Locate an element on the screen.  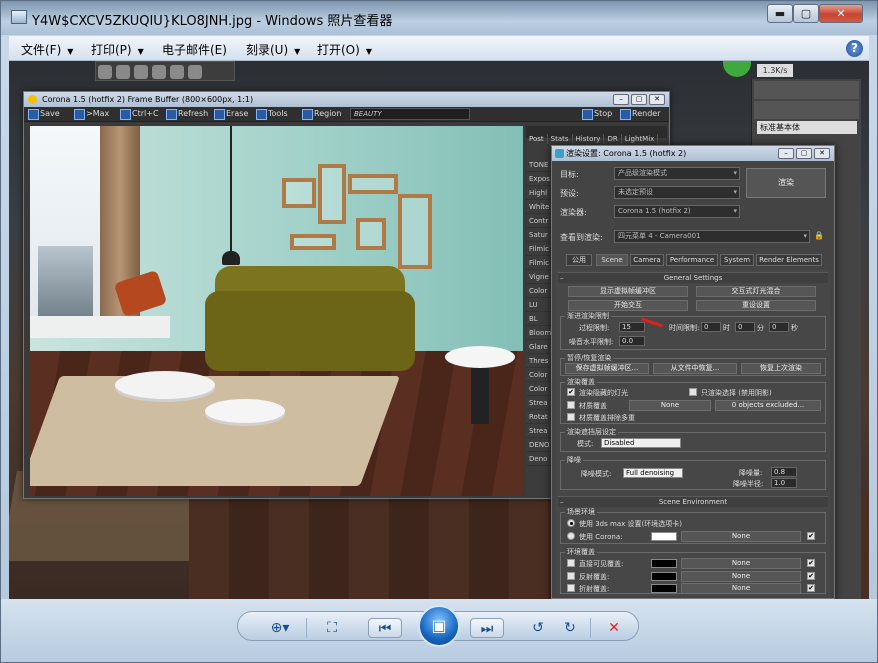
rotate-right-icon: ↻ is located at coordinates (570, 628).